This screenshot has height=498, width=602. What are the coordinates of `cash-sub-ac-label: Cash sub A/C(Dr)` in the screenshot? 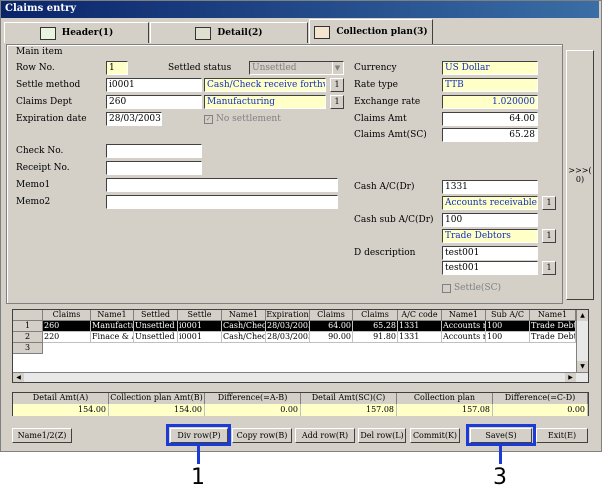 It's located at (394, 220).